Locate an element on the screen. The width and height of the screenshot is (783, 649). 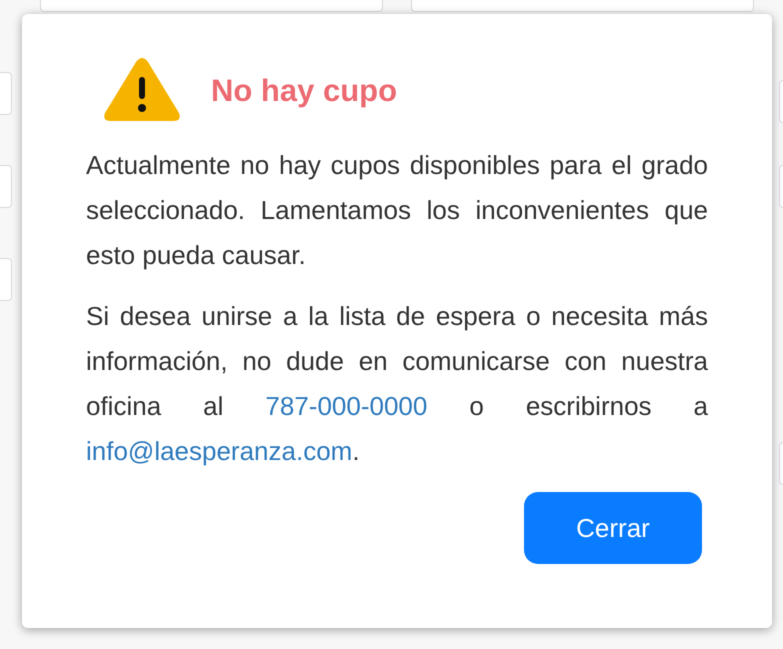
contact-link: info@laesperanza.com is located at coordinates (219, 451).